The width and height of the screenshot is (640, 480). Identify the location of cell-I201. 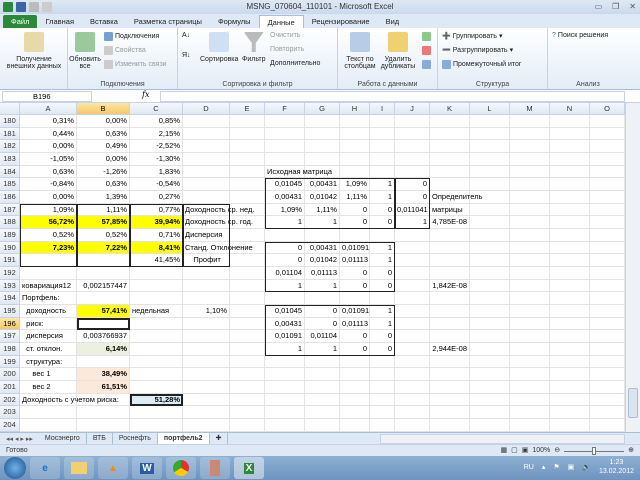
(382, 387).